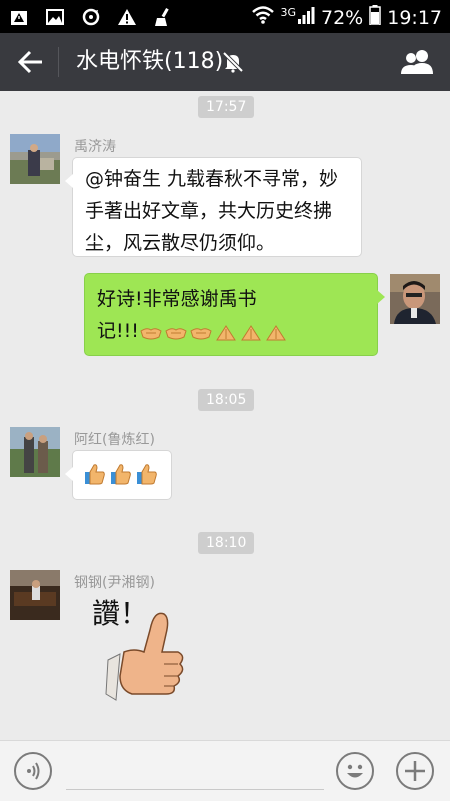 This screenshot has height=801, width=450. What do you see at coordinates (209, 211) in the screenshot?
I see `message-text-line: 手著出好文章，共大历史终拂` at bounding box center [209, 211].